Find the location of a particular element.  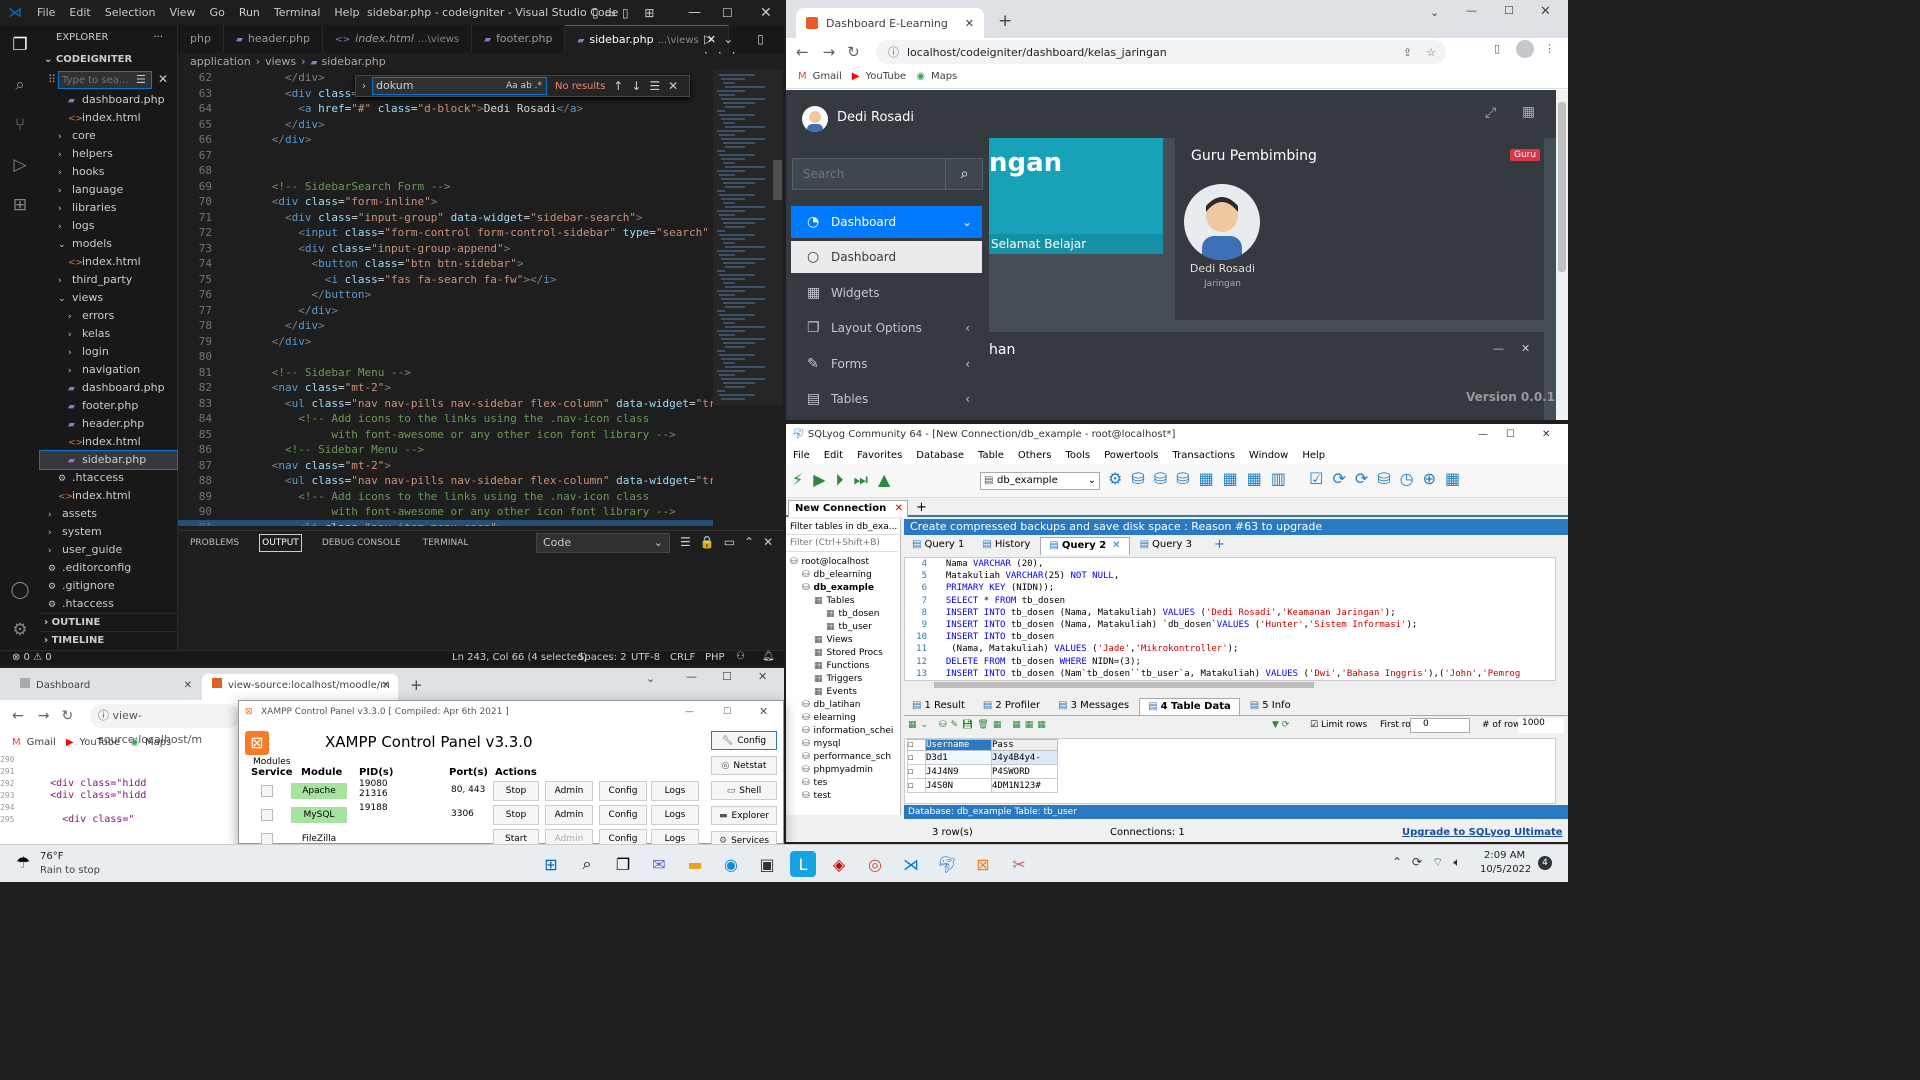

find-options-icons: Aa ab .* is located at coordinates (524, 86).